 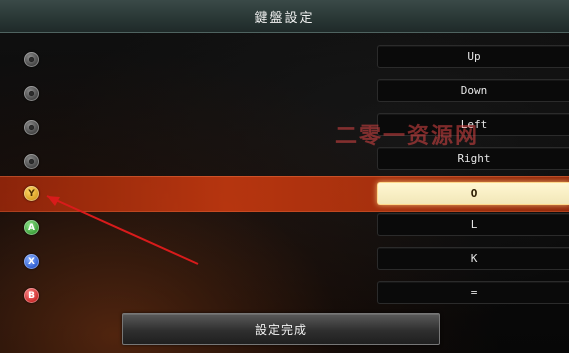 I want to click on keybinding-row-down: Down, so click(x=284, y=93).